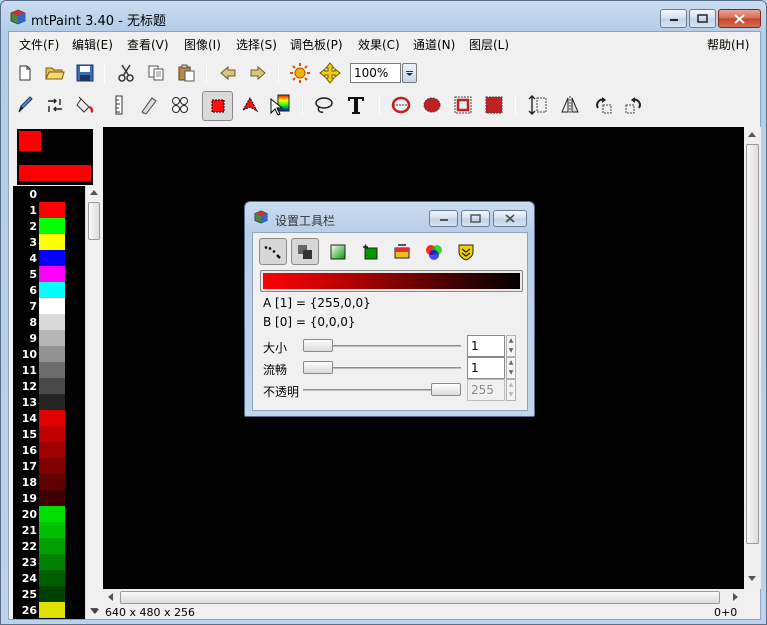 This screenshot has width=767, height=625. What do you see at coordinates (603, 105) in the screenshot?
I see `rotate-ccw-button` at bounding box center [603, 105].